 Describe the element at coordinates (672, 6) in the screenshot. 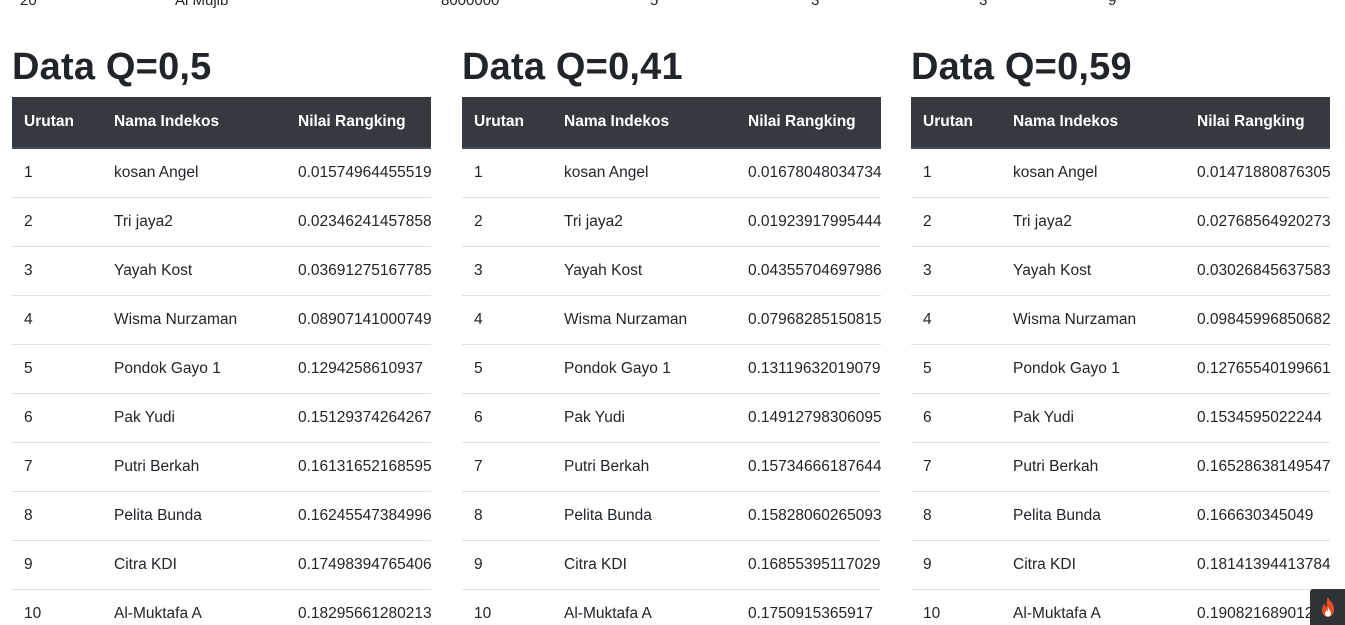

I see `partial-table-row: 20 Al Mujib 8000000 5 3 3 9` at that location.